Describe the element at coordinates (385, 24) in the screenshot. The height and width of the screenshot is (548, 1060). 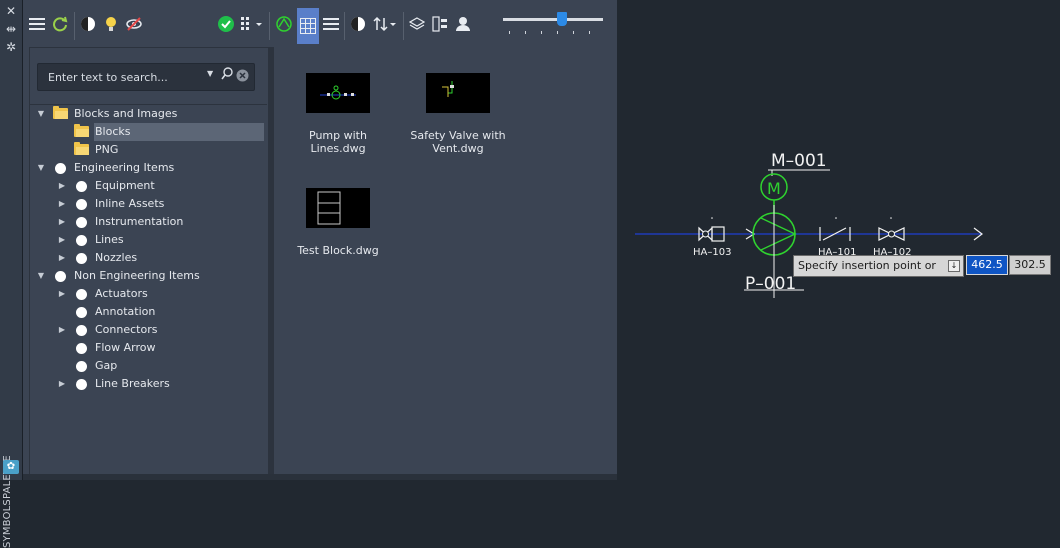
I see `sort-icon` at that location.